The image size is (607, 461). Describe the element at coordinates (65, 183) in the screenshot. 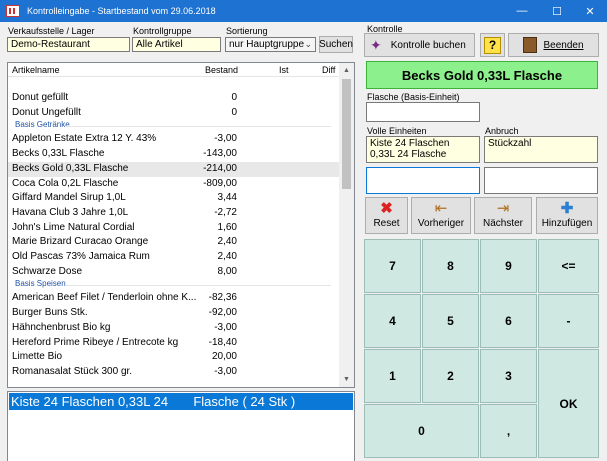

I see `item-name: Coca Cola 0,2L Flasche` at that location.